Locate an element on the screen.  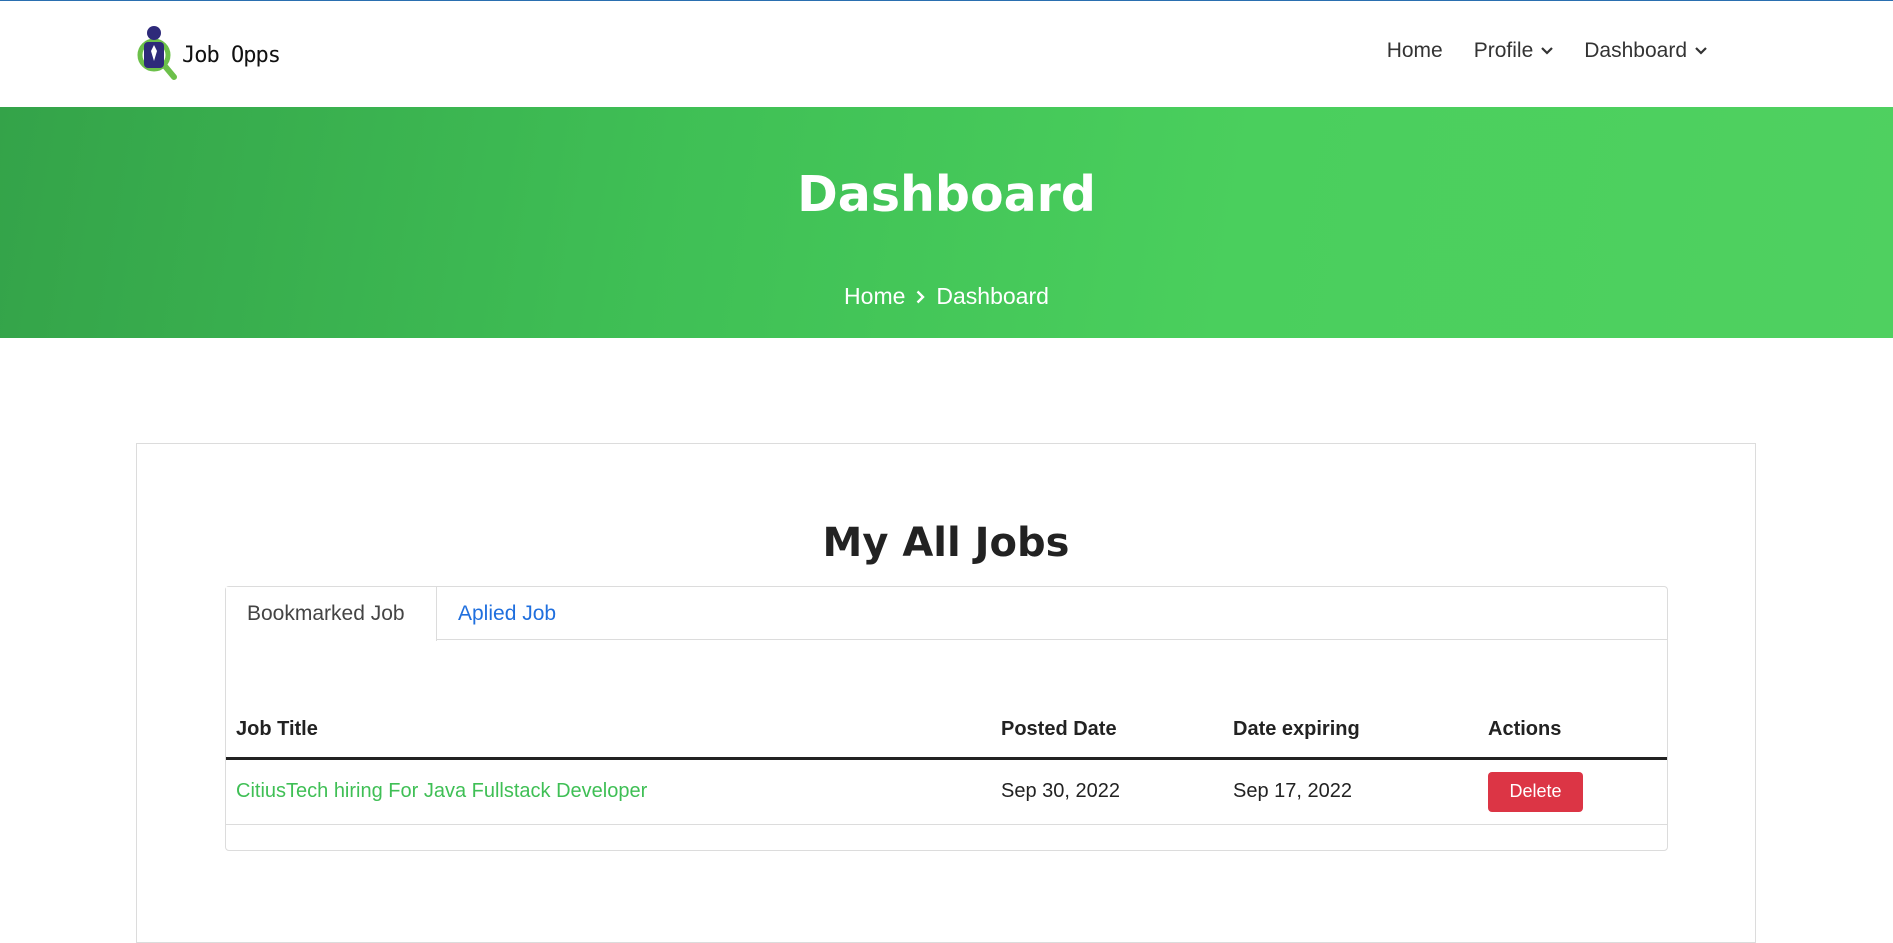
nav-profile-label: Profile is located at coordinates (1503, 50).